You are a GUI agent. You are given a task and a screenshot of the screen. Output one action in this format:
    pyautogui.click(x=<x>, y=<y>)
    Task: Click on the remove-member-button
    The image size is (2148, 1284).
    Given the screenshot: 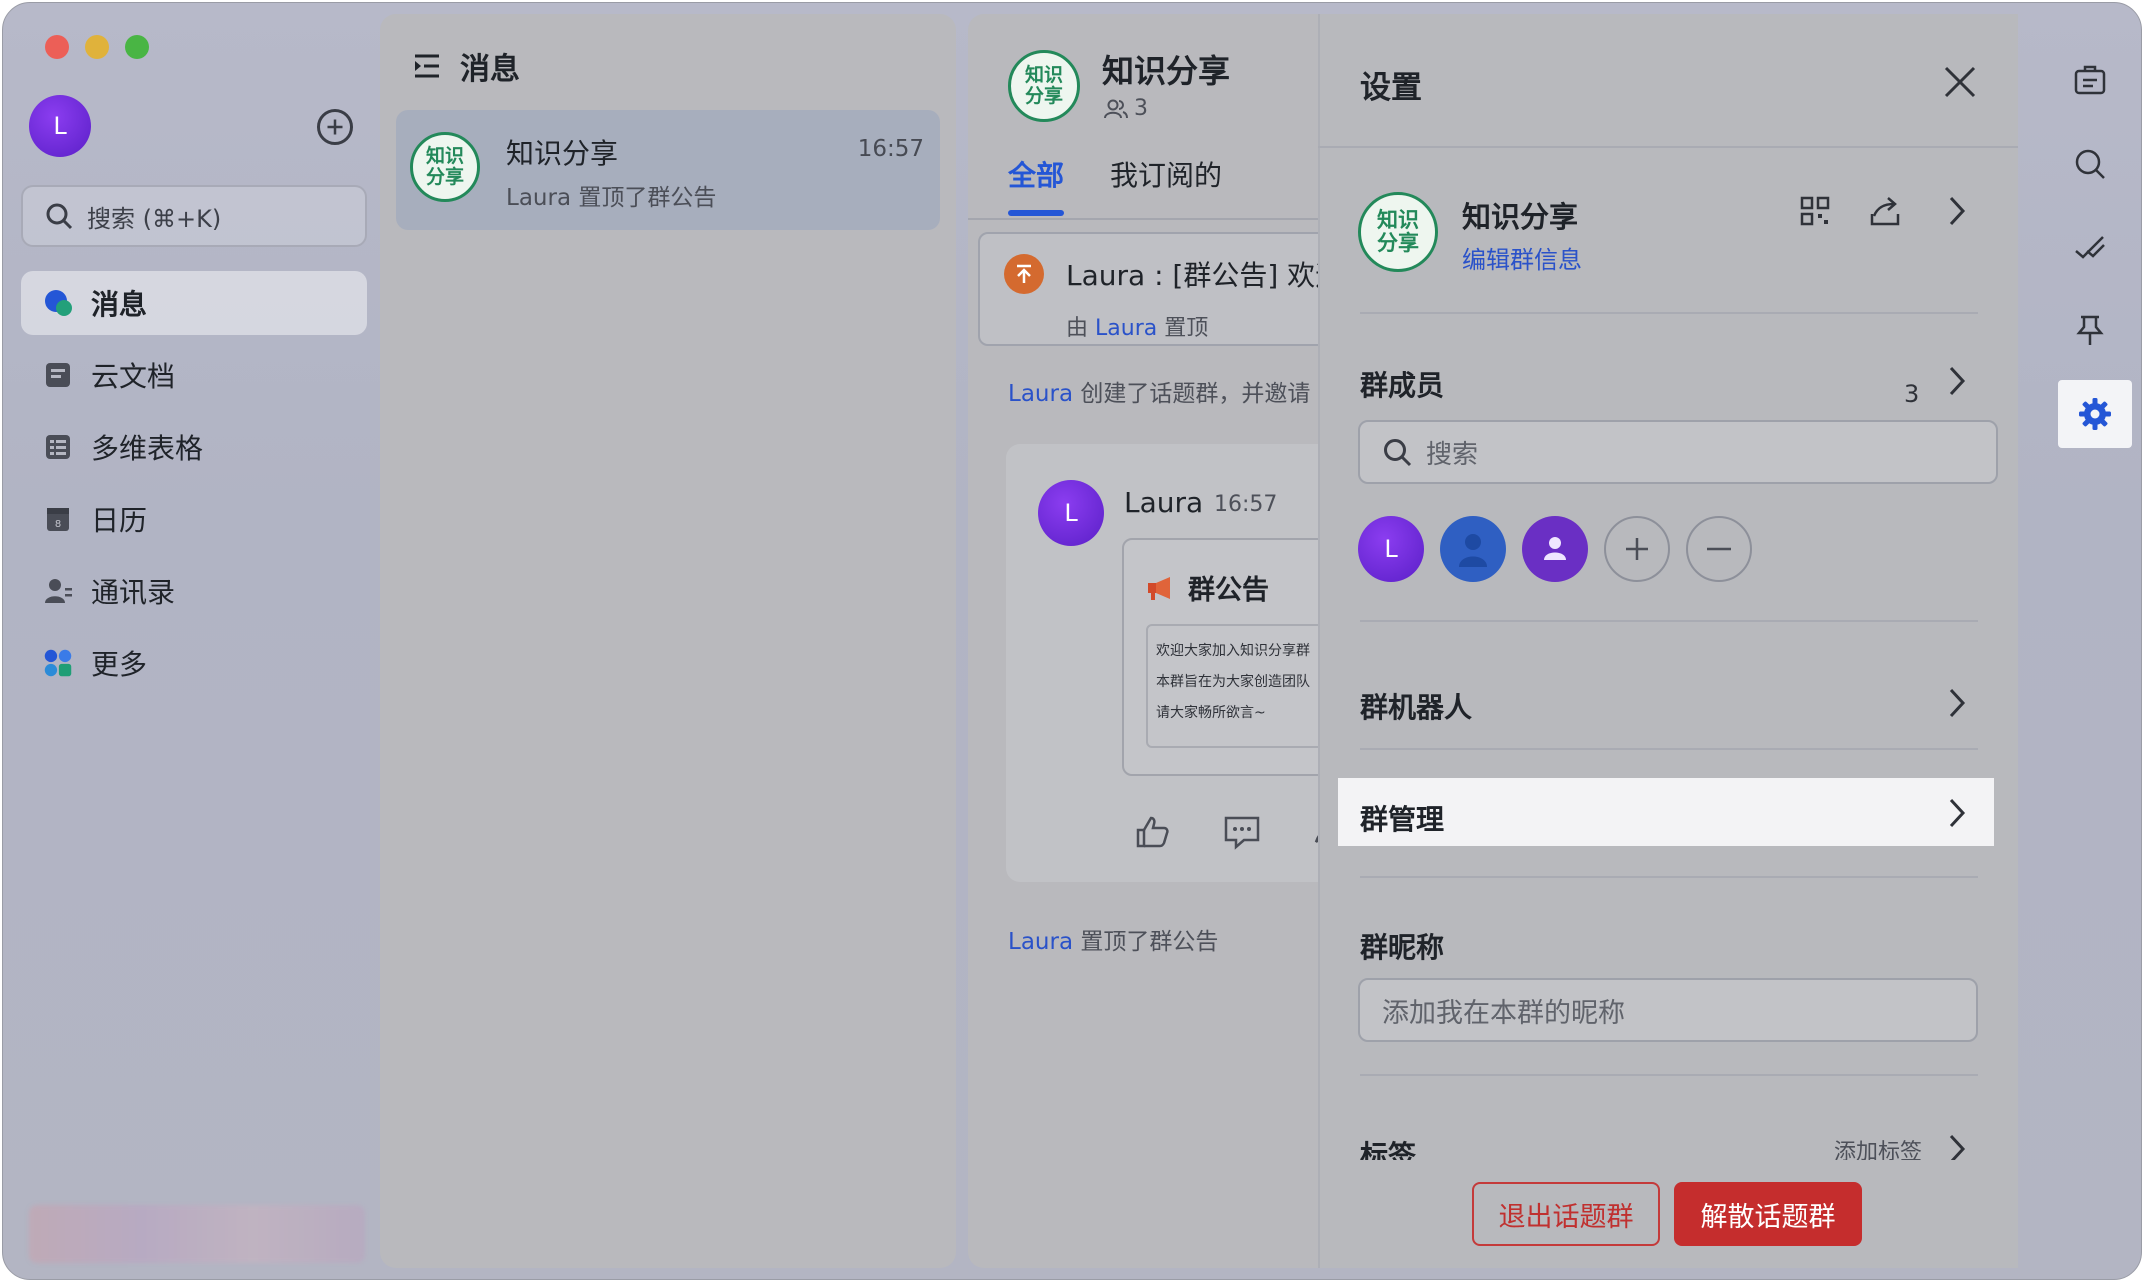 What is the action you would take?
    pyautogui.click(x=1719, y=549)
    